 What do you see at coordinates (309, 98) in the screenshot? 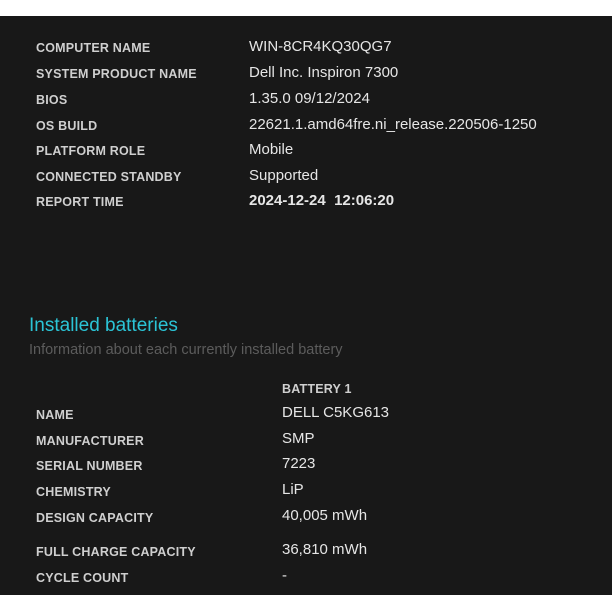
I see `system-info-value: 1.35.0 09/12/2024` at bounding box center [309, 98].